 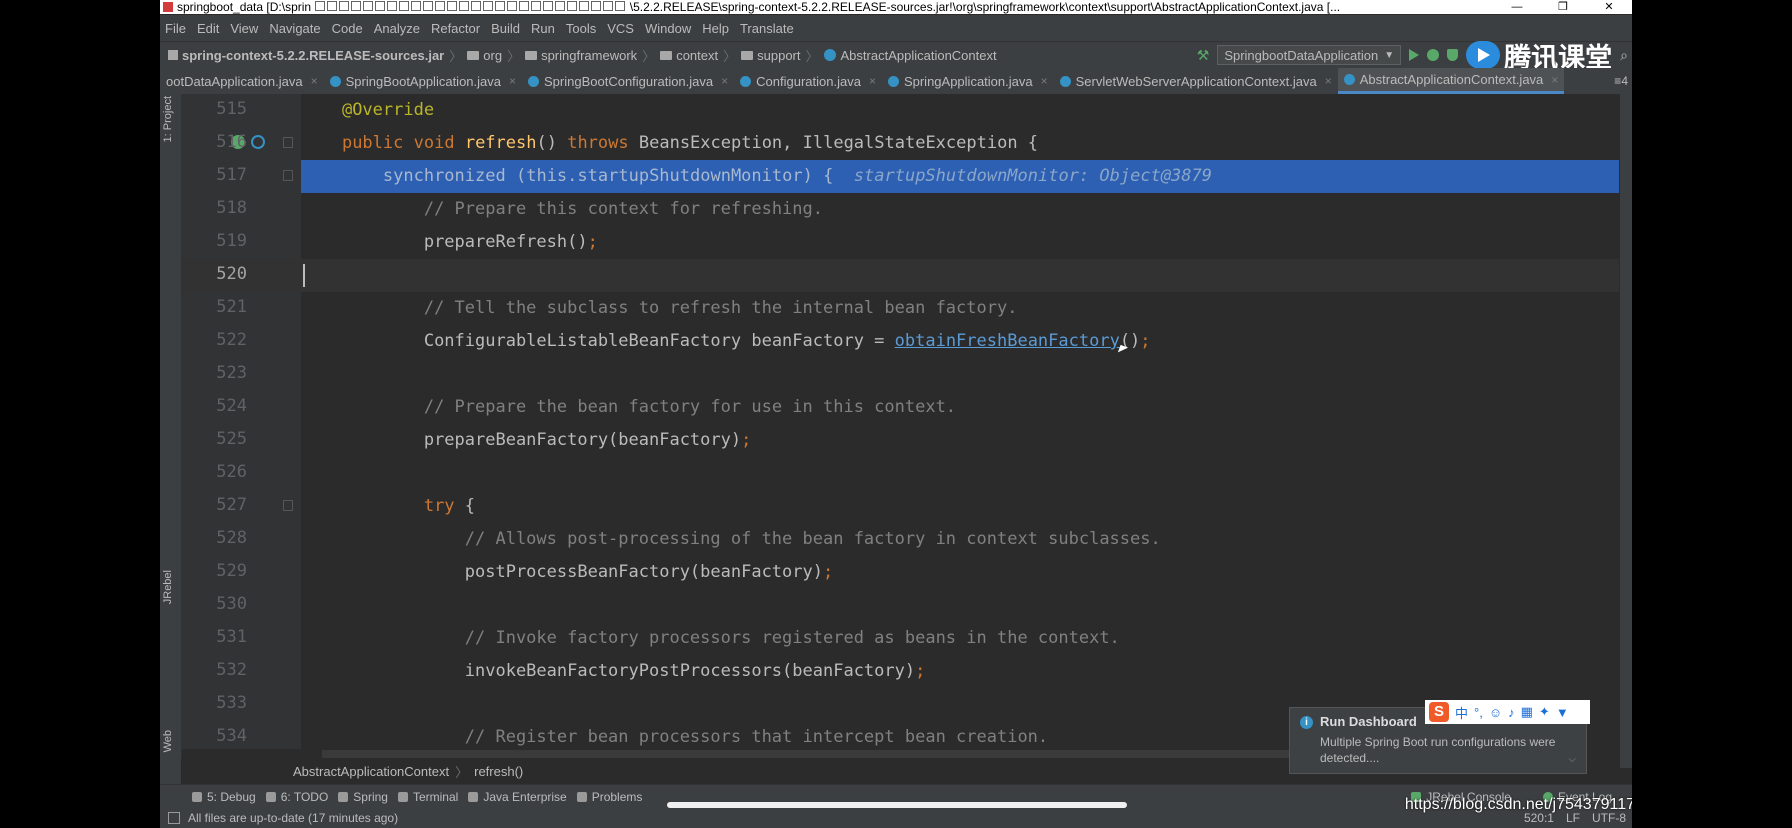 I want to click on search-icon: ⌕, so click(x=1624, y=55).